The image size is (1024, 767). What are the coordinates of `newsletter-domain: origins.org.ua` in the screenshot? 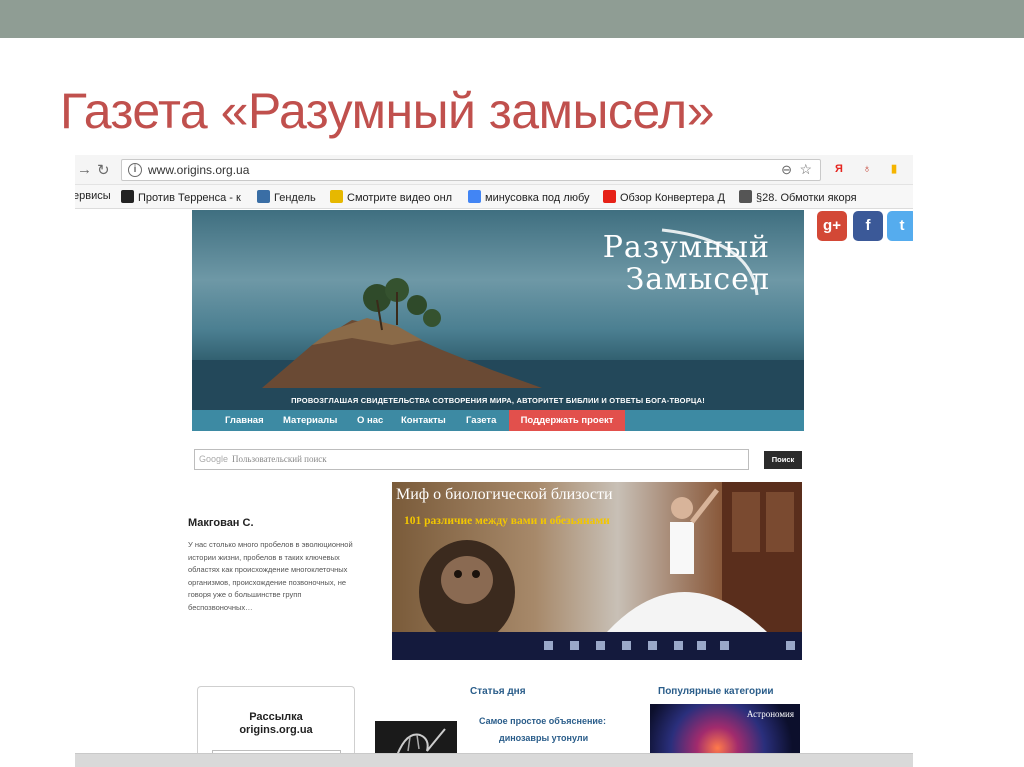 It's located at (276, 730).